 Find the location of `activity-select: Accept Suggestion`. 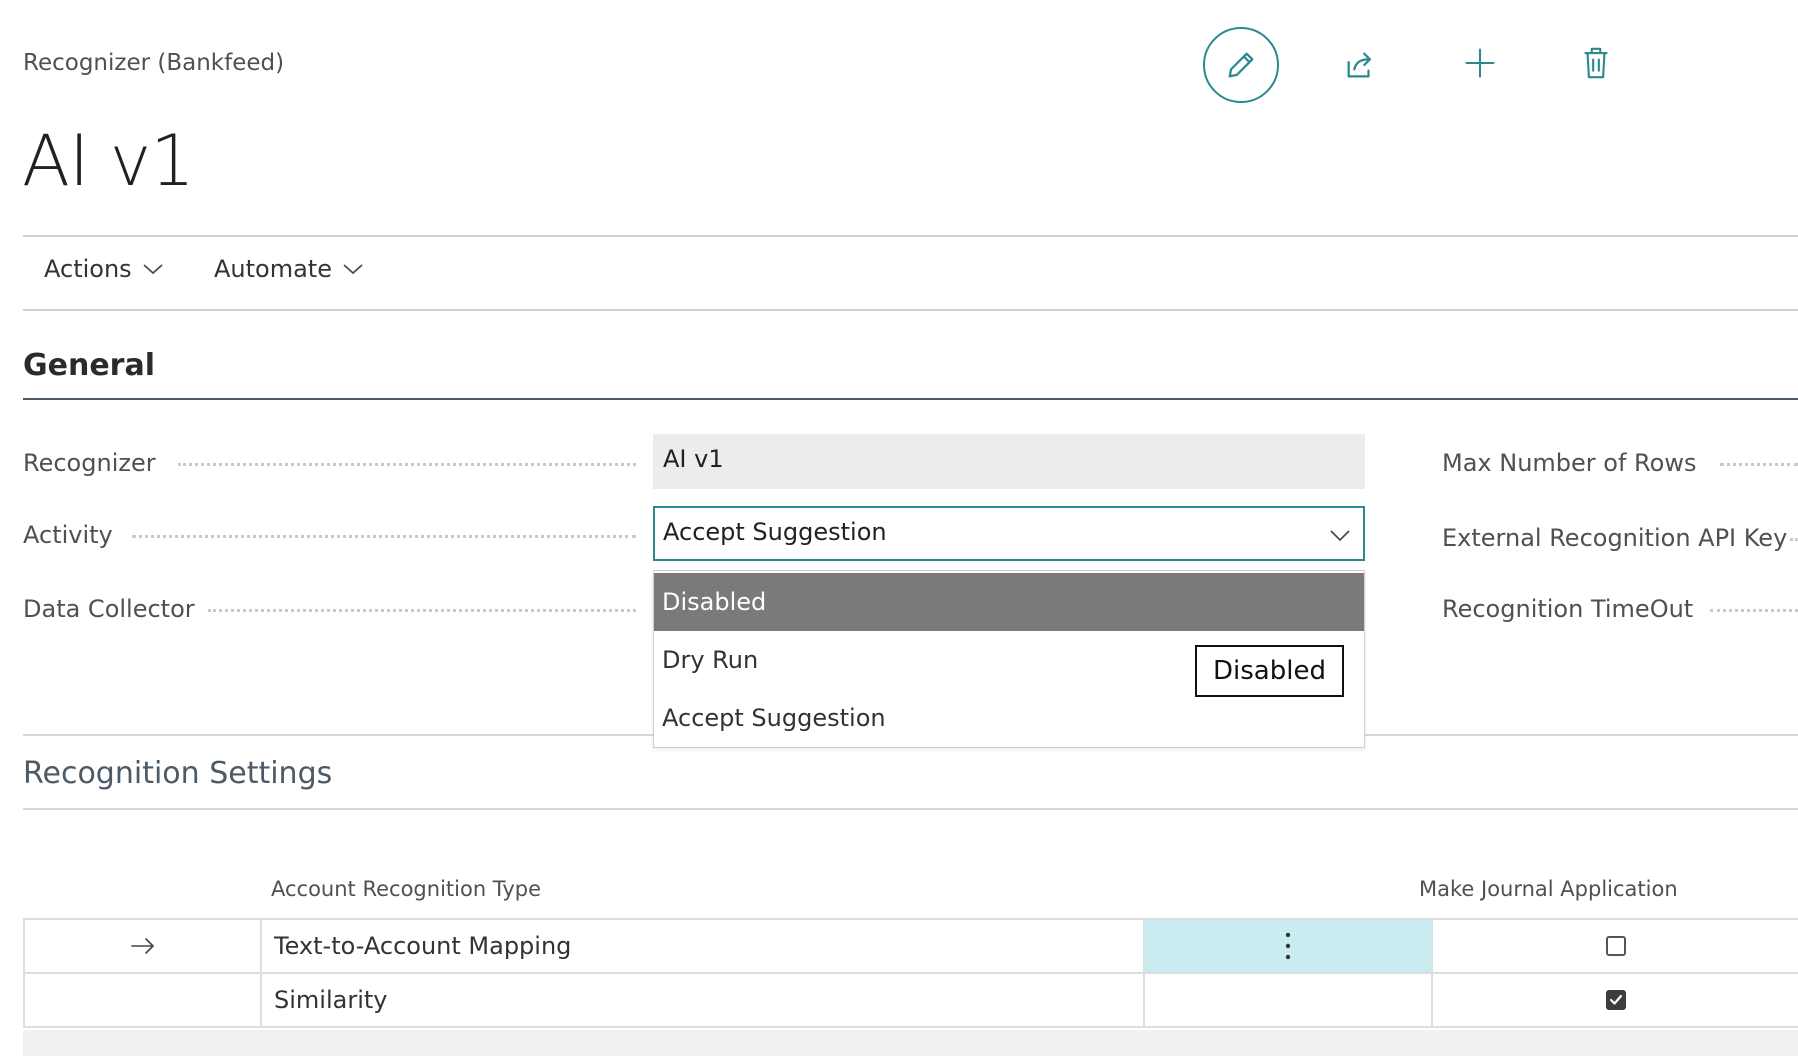

activity-select: Accept Suggestion is located at coordinates (1009, 533).